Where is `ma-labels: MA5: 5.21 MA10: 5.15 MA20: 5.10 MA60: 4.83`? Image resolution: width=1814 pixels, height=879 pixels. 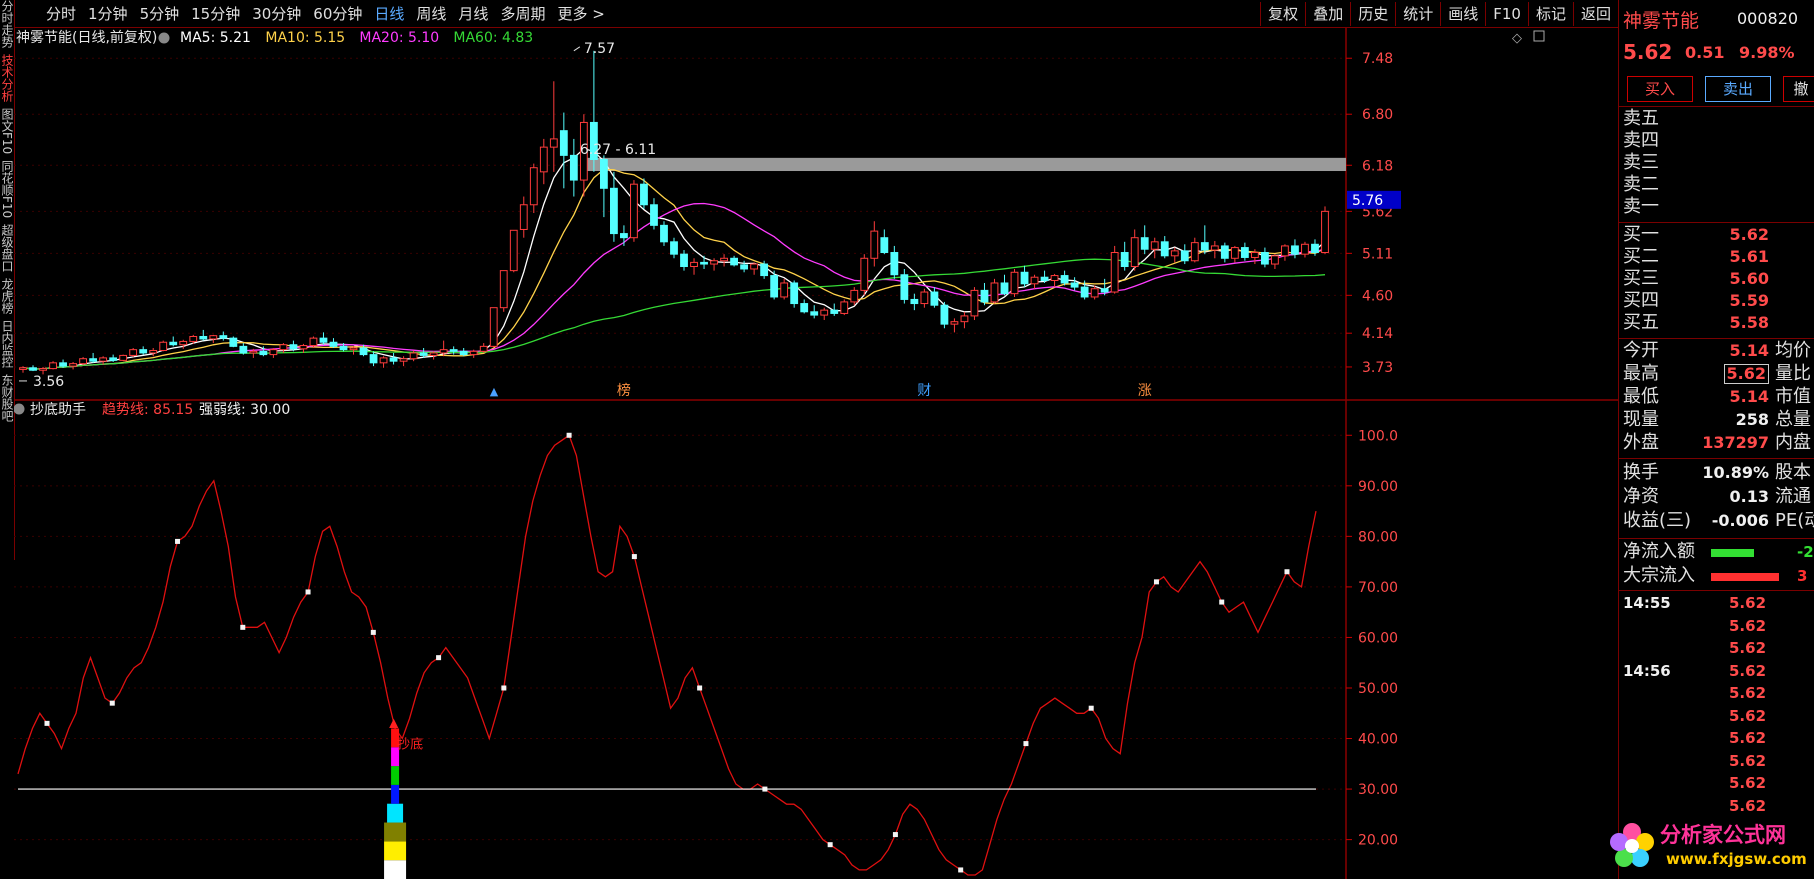 ma-labels: MA5: 5.21 MA10: 5.15 MA20: 5.10 MA60: 4.83 is located at coordinates (356, 38).